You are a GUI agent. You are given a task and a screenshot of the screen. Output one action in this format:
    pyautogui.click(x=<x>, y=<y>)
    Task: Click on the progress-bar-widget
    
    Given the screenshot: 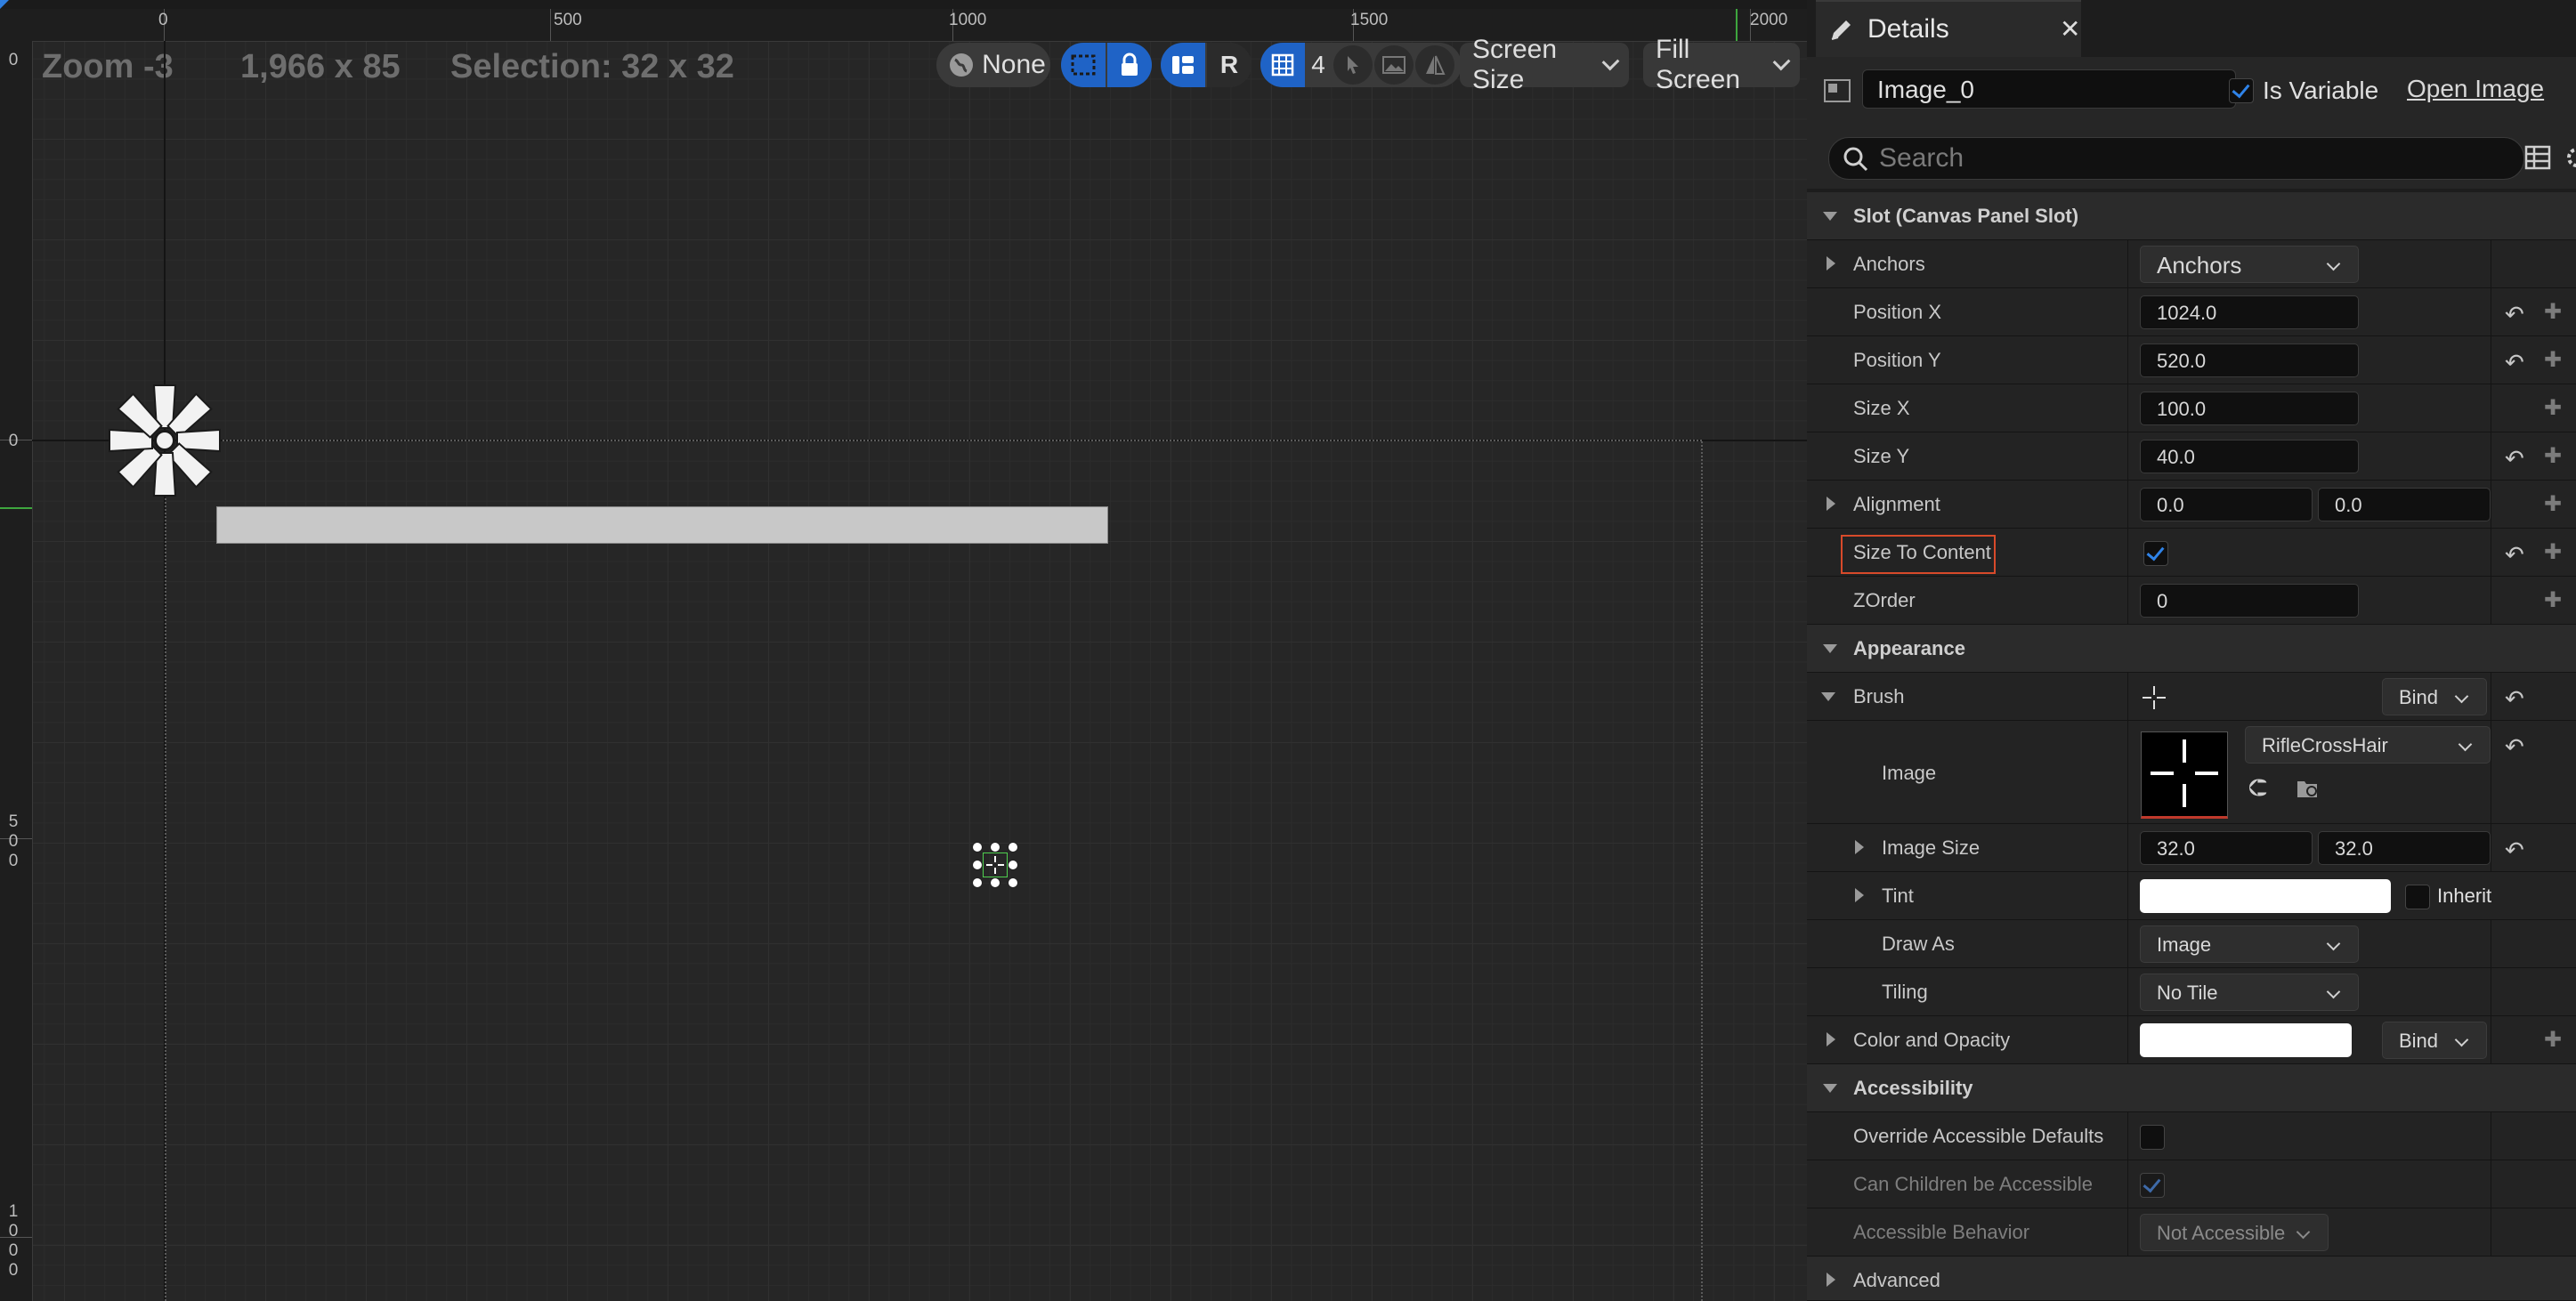 What is the action you would take?
    pyautogui.click(x=662, y=525)
    